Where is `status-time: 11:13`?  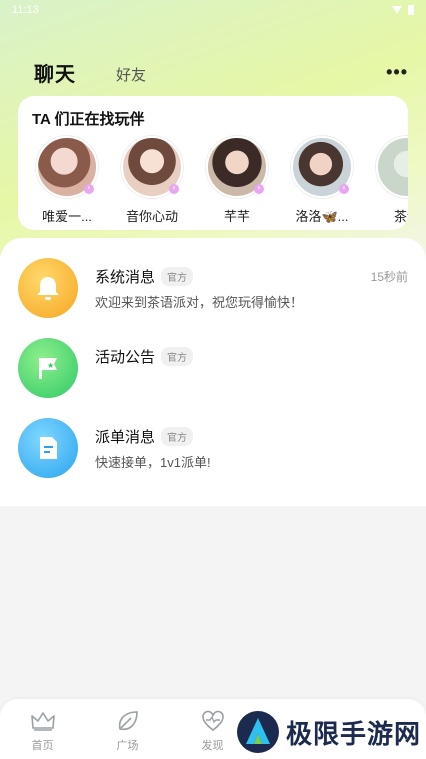
status-time: 11:13 is located at coordinates (25, 10).